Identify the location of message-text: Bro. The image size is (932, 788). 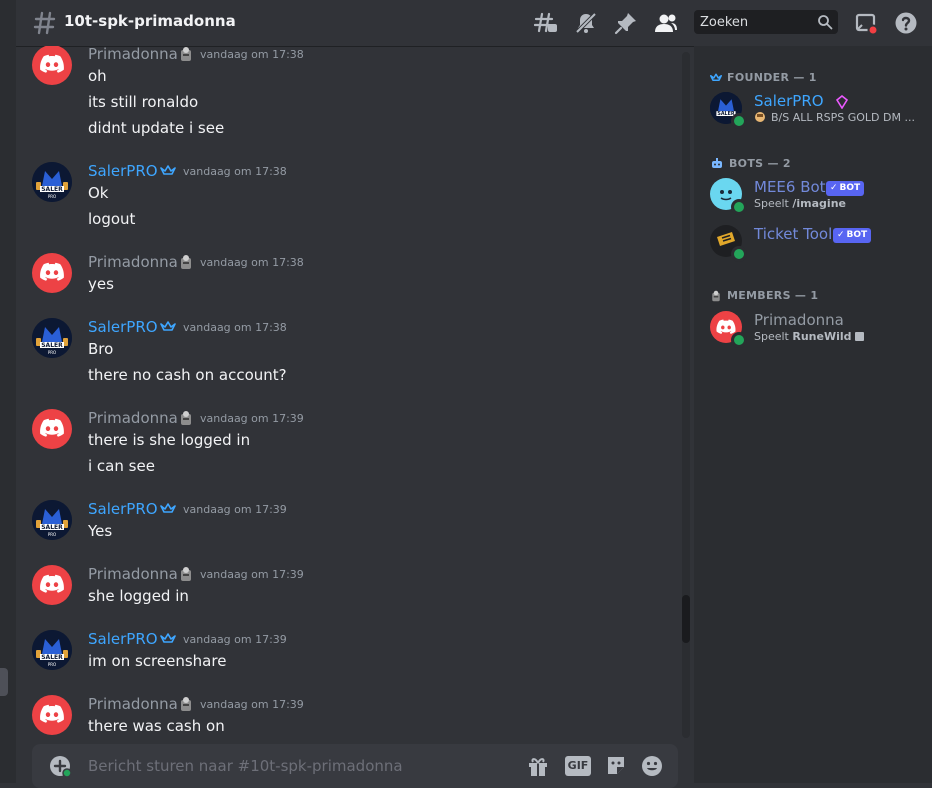
(101, 349).